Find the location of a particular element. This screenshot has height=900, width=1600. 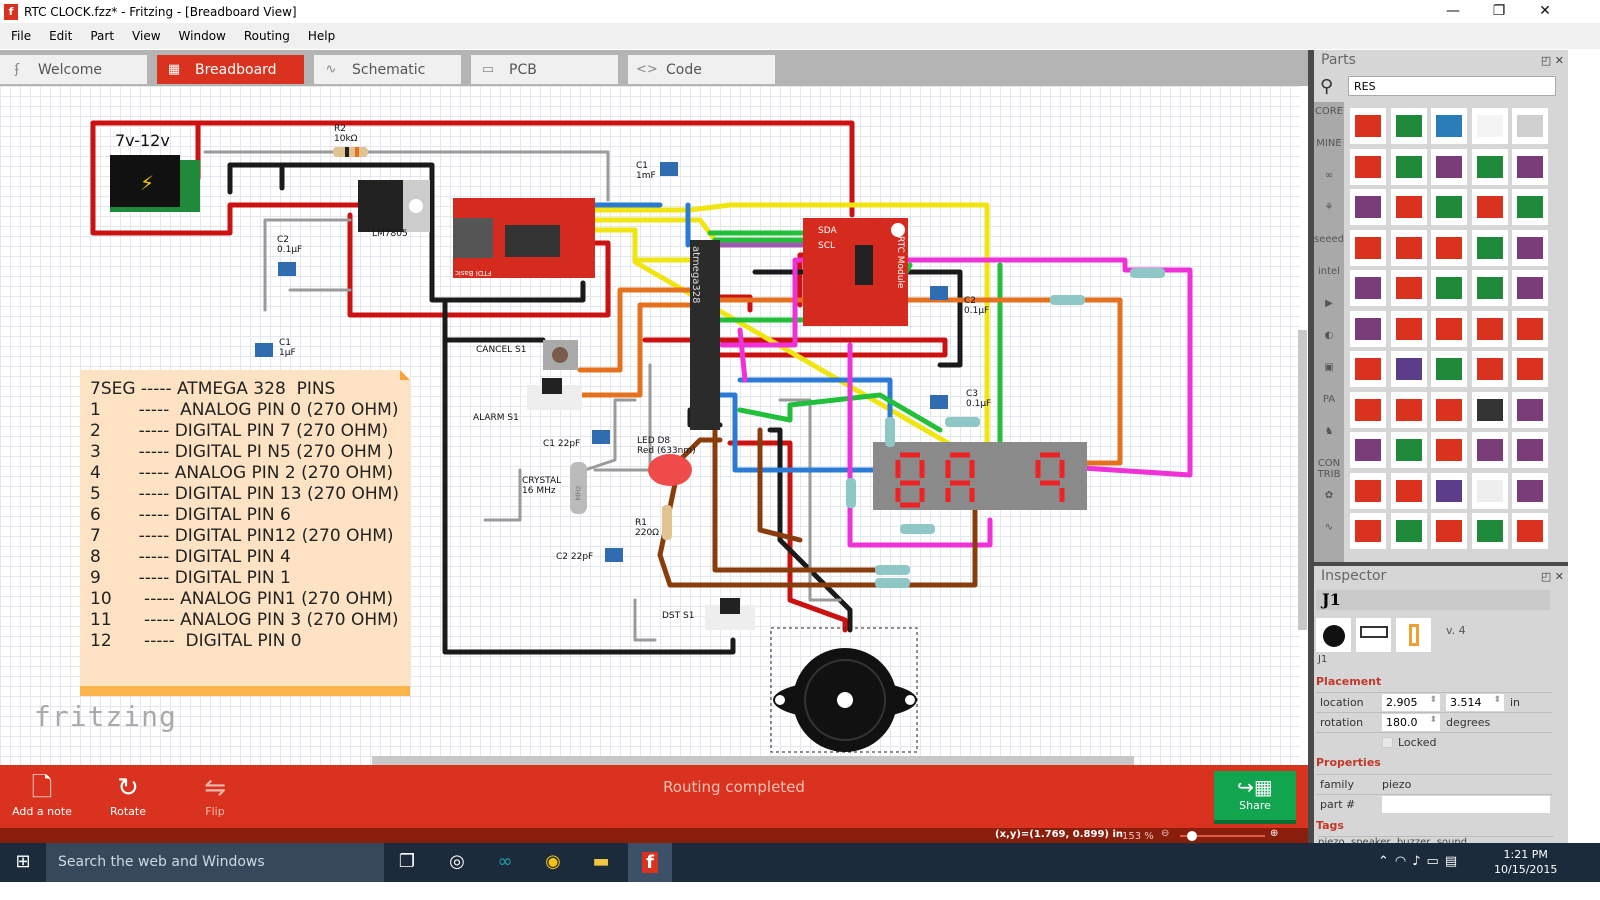

parts-bin-tab: ▶ is located at coordinates (1329, 303).